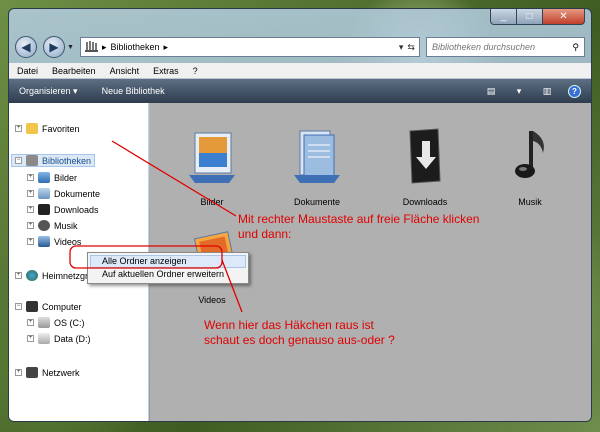  I want to click on annotation-text: und dann:, so click(265, 234).